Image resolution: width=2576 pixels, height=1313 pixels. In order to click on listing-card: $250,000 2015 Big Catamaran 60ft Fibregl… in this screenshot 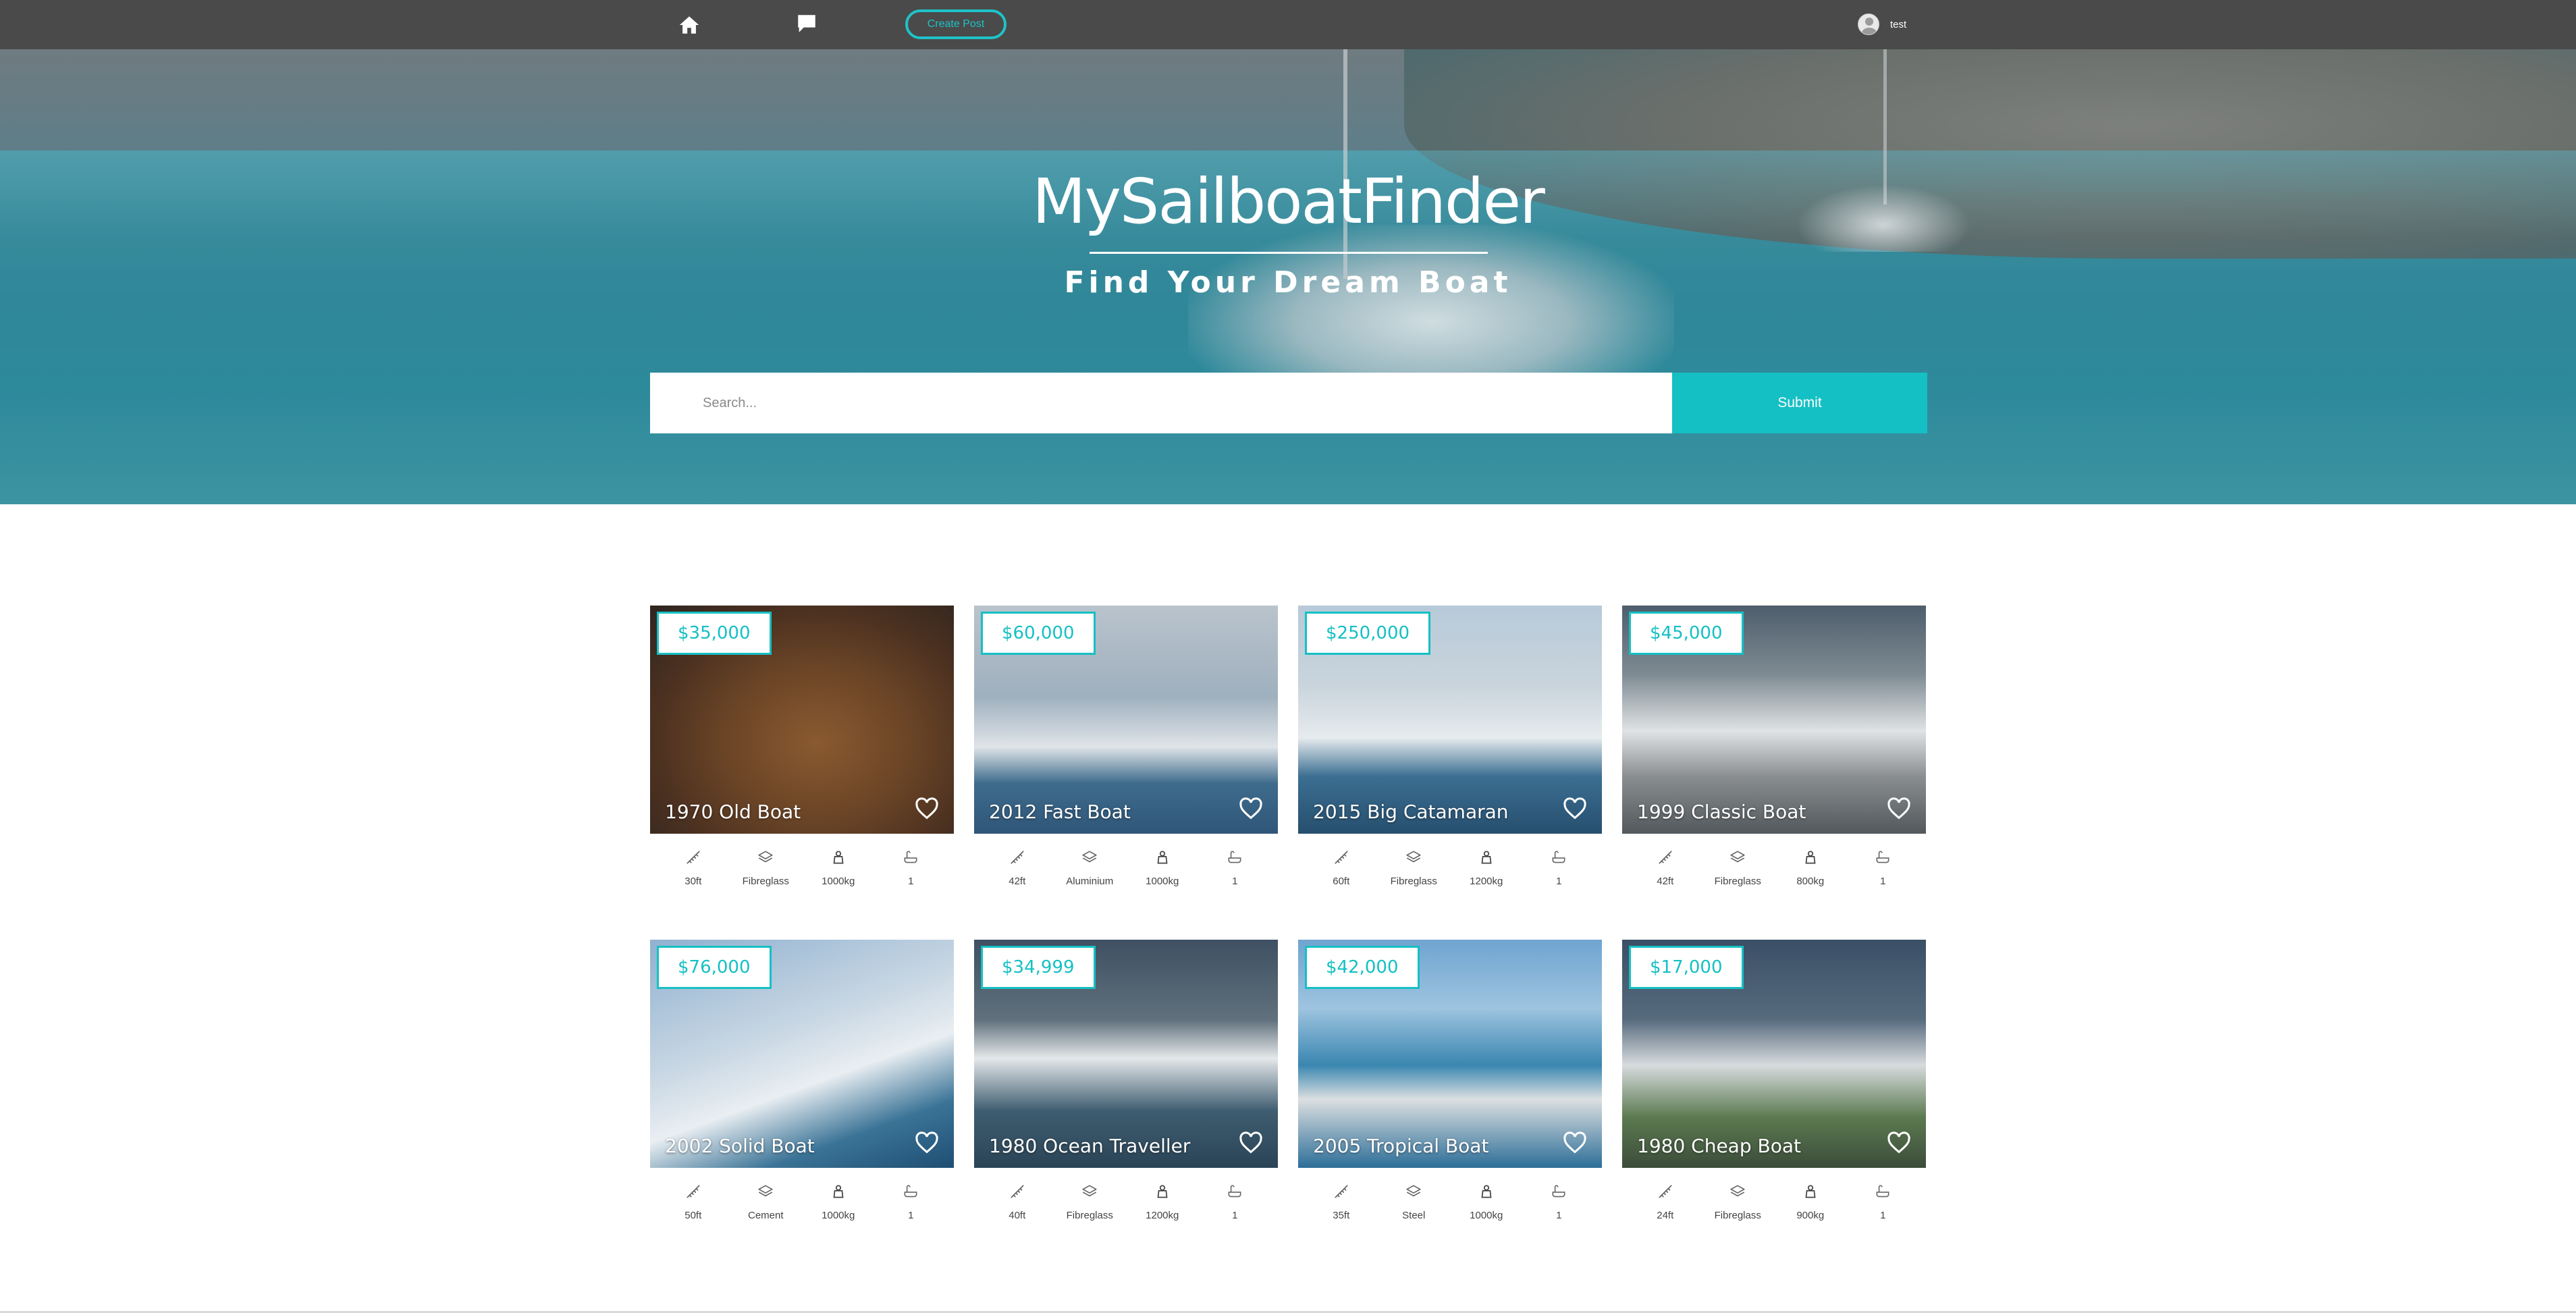, I will do `click(1450, 746)`.